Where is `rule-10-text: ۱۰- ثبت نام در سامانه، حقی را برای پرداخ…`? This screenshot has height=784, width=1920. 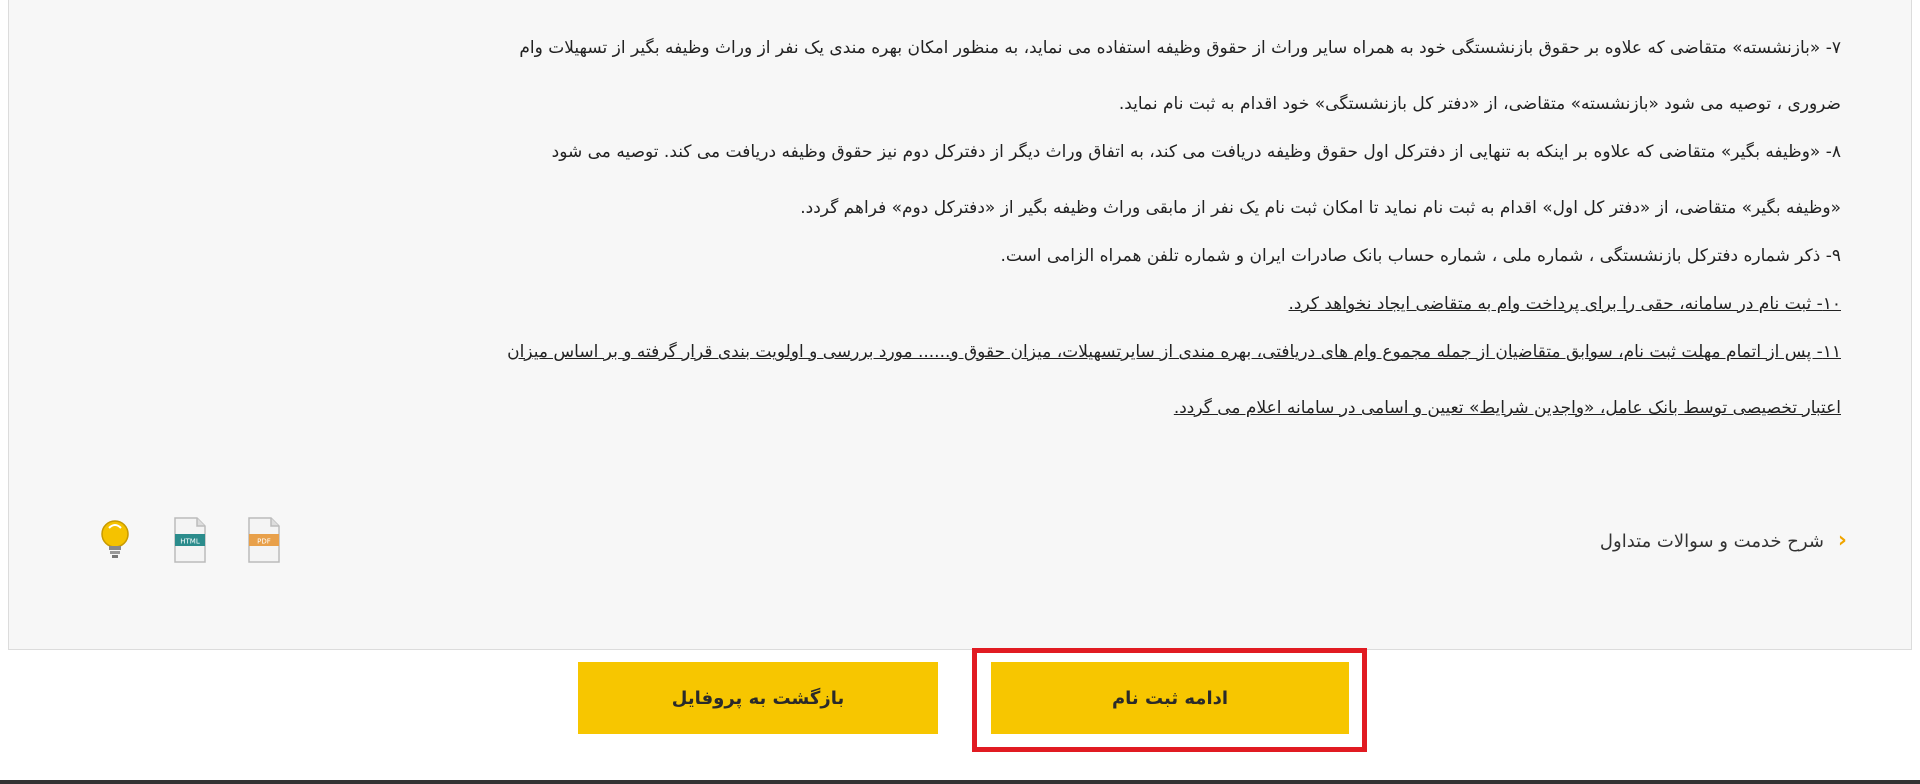
rule-10-text: ۱۰- ثبت نام در سامانه، حقی را برای پرداخ… is located at coordinates (1564, 304).